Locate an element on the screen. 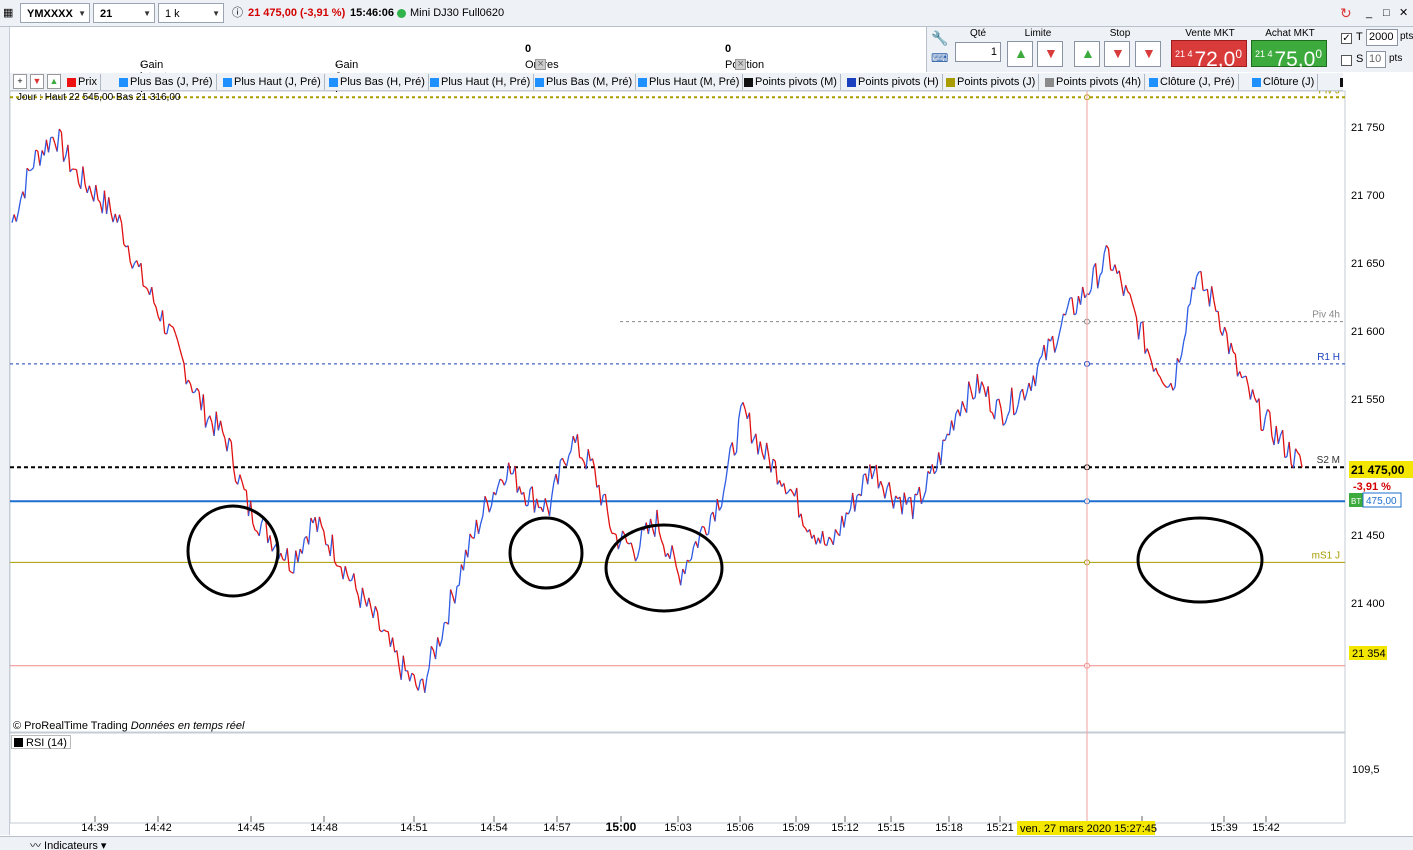 This screenshot has height=850, width=1413. x-tick-label: 15:09 is located at coordinates (796, 828).